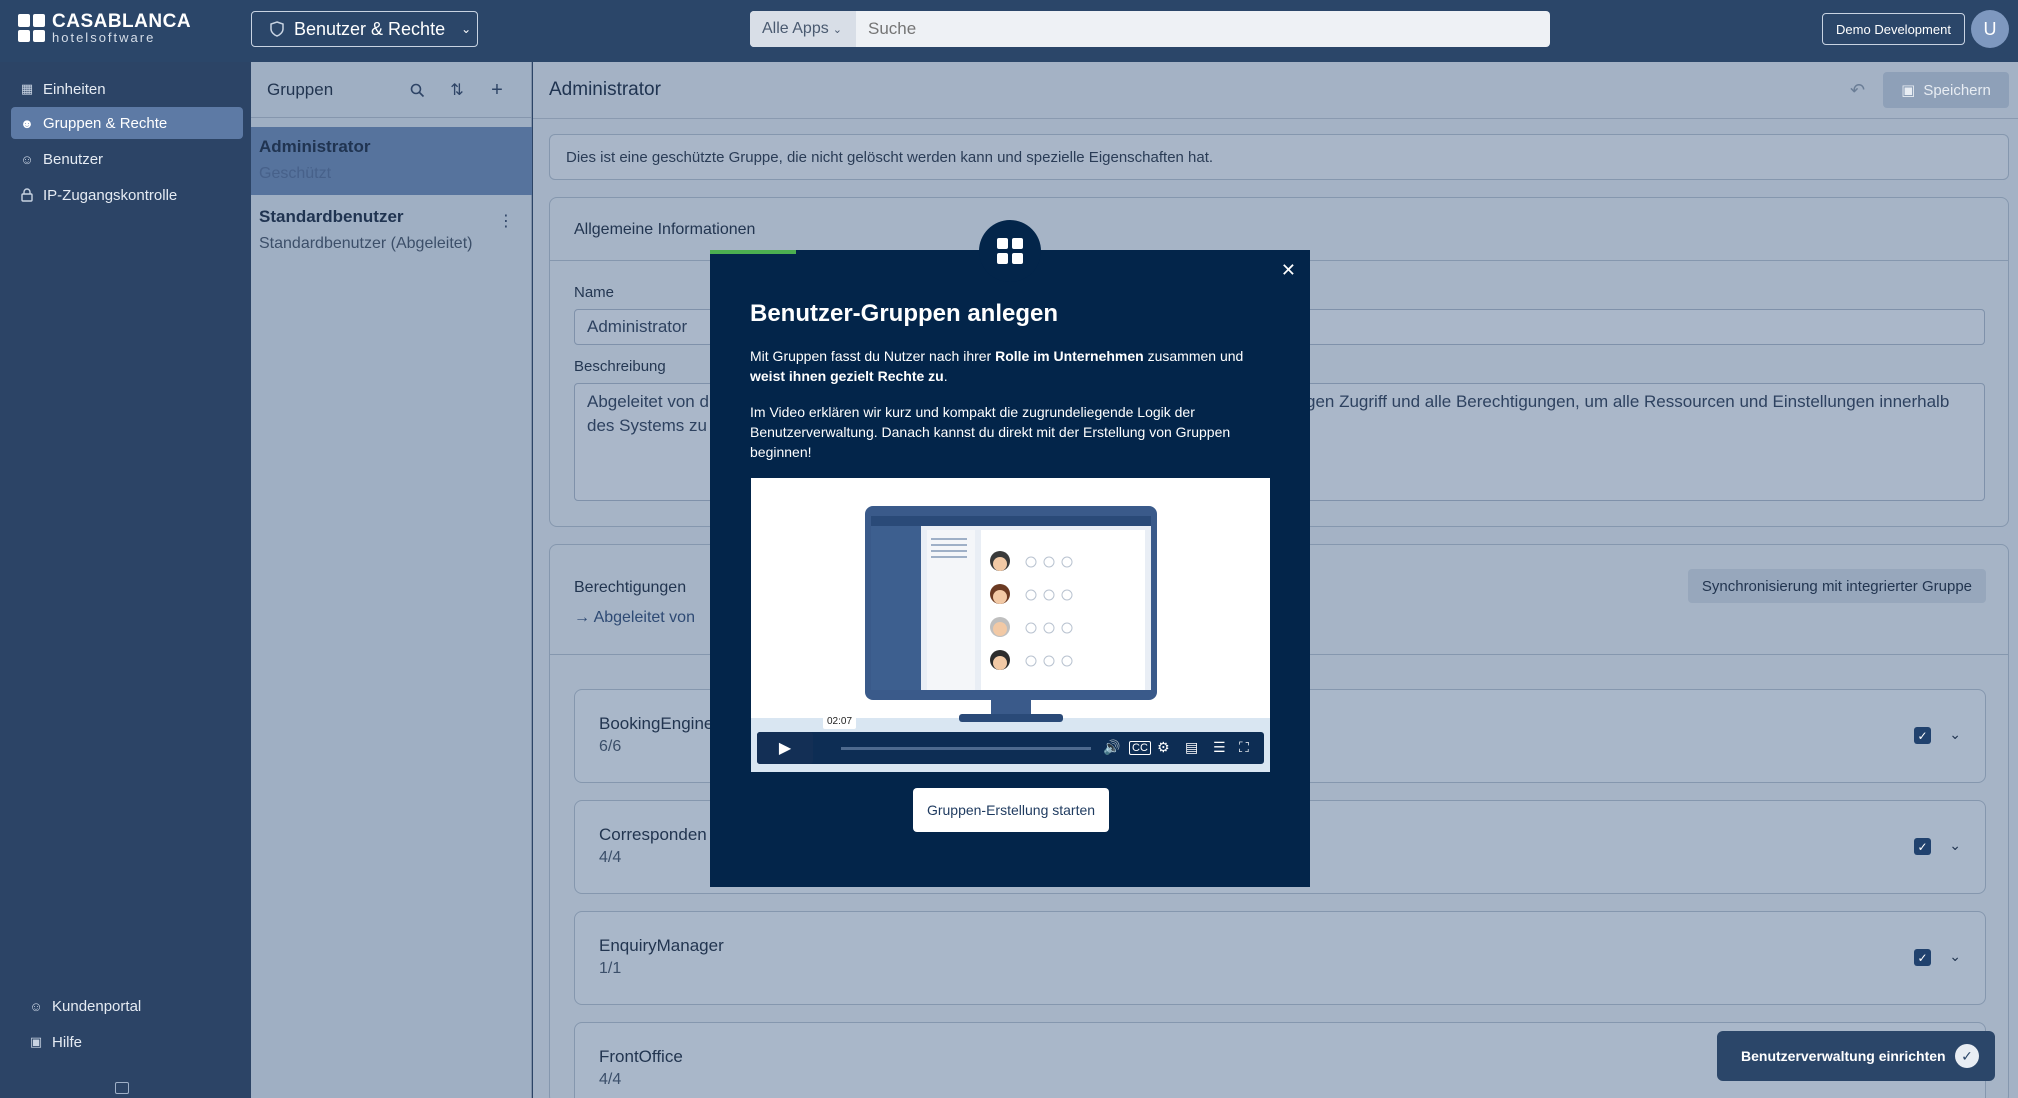  I want to click on sidebar-item-benutzer: ☺ Benutzer, so click(127, 159).